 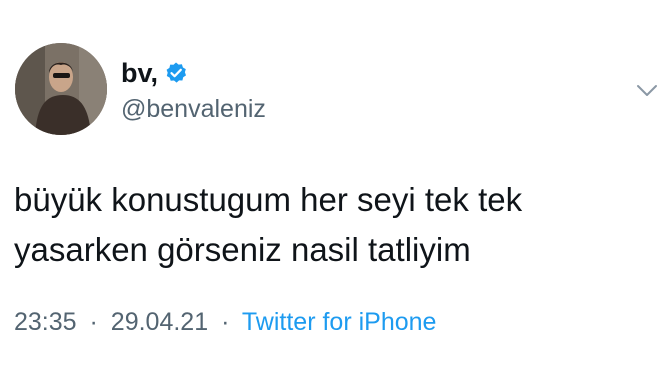 I want to click on chevron-down-icon, so click(x=647, y=91).